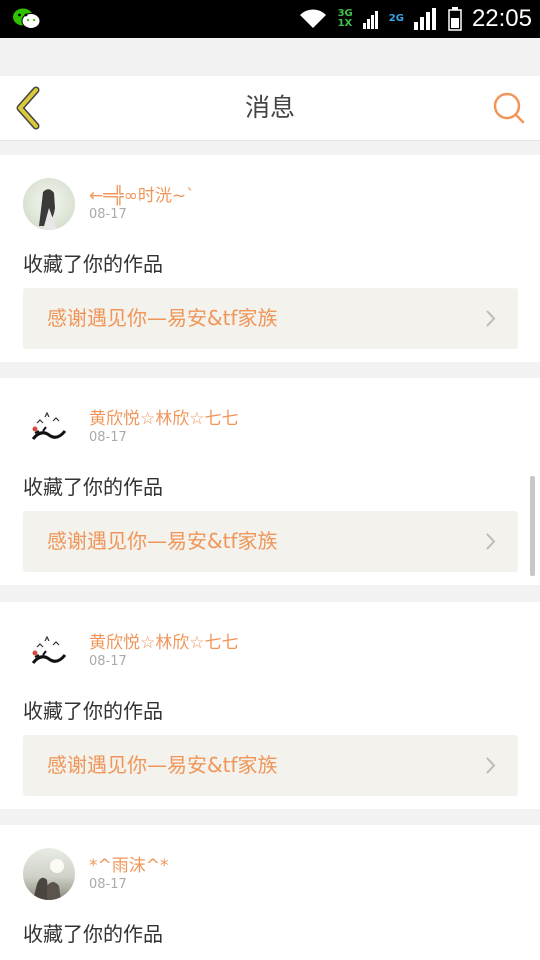 Image resolution: width=540 pixels, height=960 pixels. Describe the element at coordinates (312, 18) in the screenshot. I see `wifi-icon` at that location.